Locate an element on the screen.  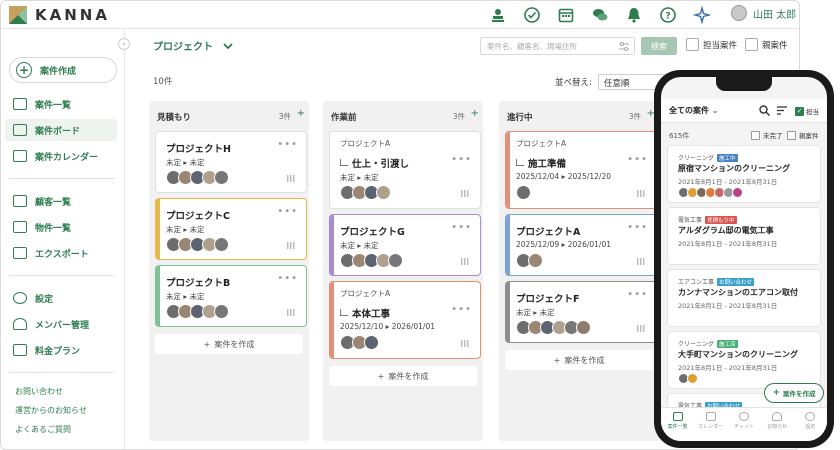
tab-label: お知らせ is located at coordinates (777, 427).